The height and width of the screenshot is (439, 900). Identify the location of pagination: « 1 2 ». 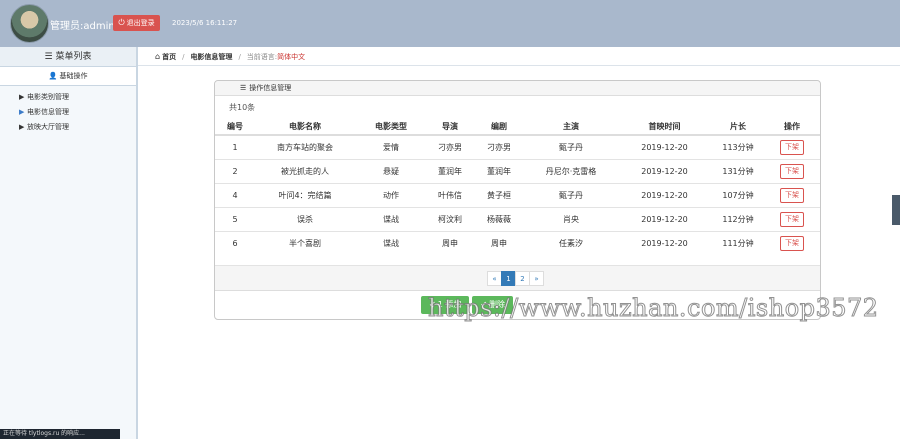
(515, 278).